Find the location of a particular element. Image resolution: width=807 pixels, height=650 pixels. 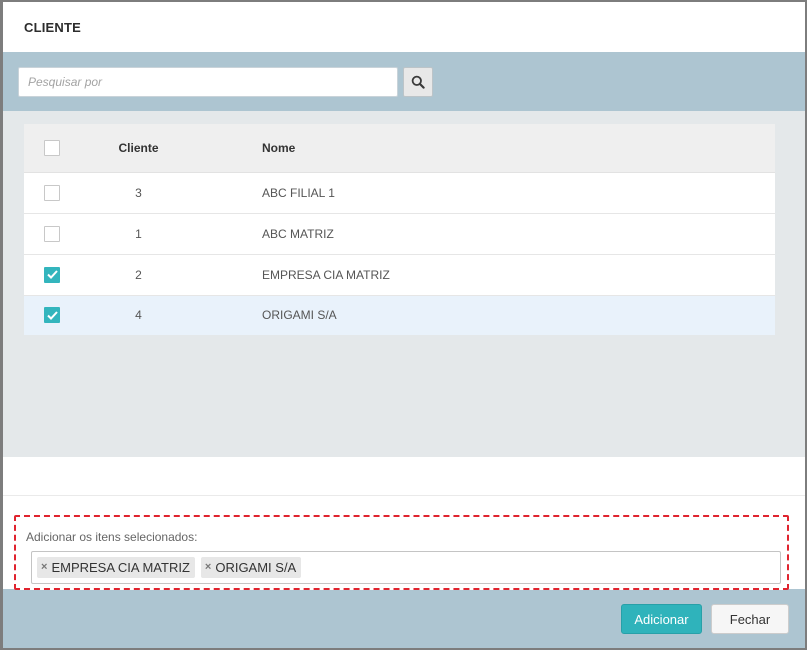

client-id-cell: 4 is located at coordinates (138, 315).